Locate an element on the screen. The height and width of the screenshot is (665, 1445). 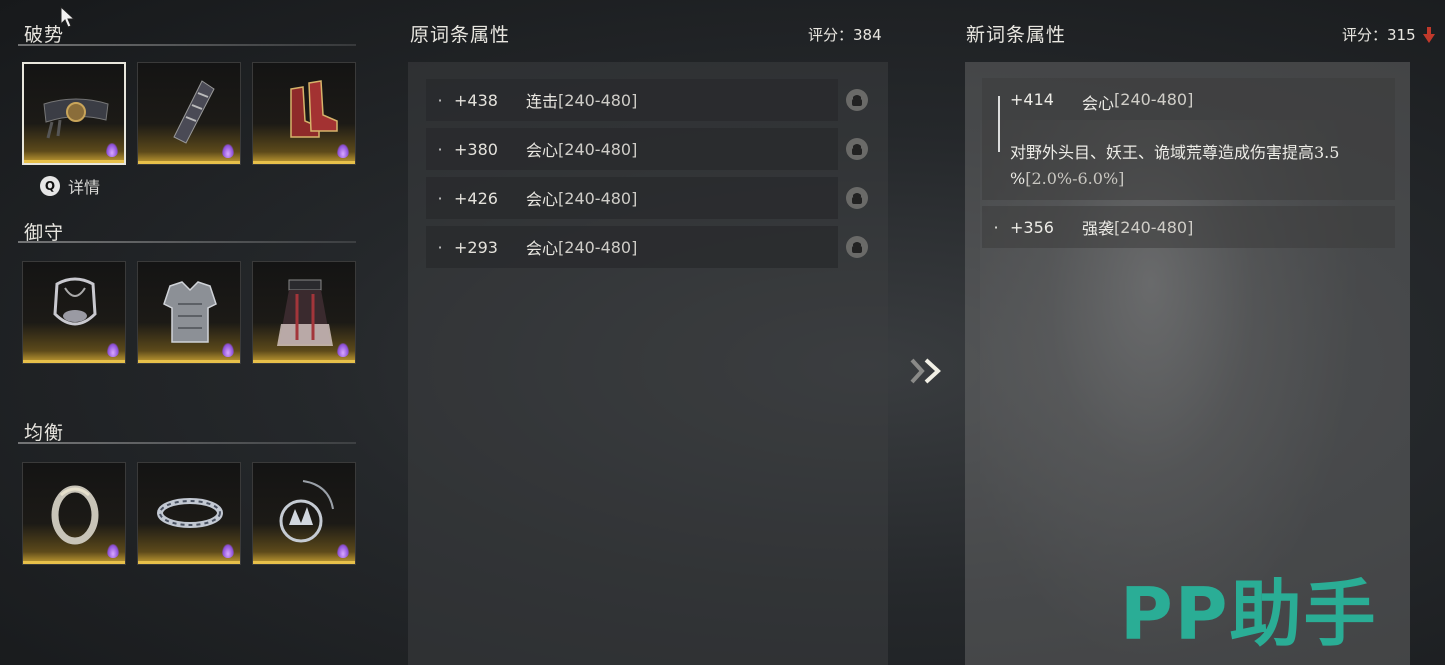
tree-connector is located at coordinates (999, 124).